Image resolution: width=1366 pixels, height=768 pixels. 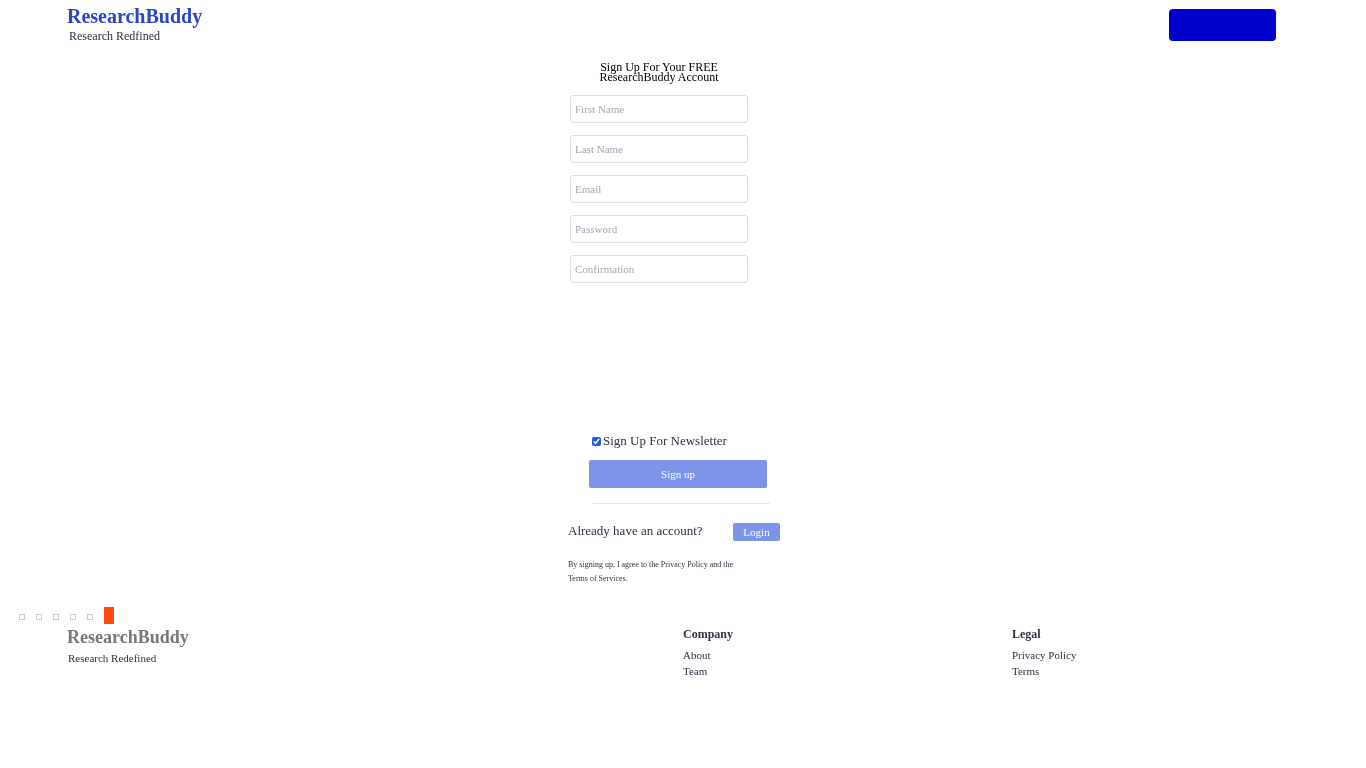 I want to click on terms-text: By signing up, I agree to the Privacy Policy and the Terms of Services., so click(x=651, y=572).